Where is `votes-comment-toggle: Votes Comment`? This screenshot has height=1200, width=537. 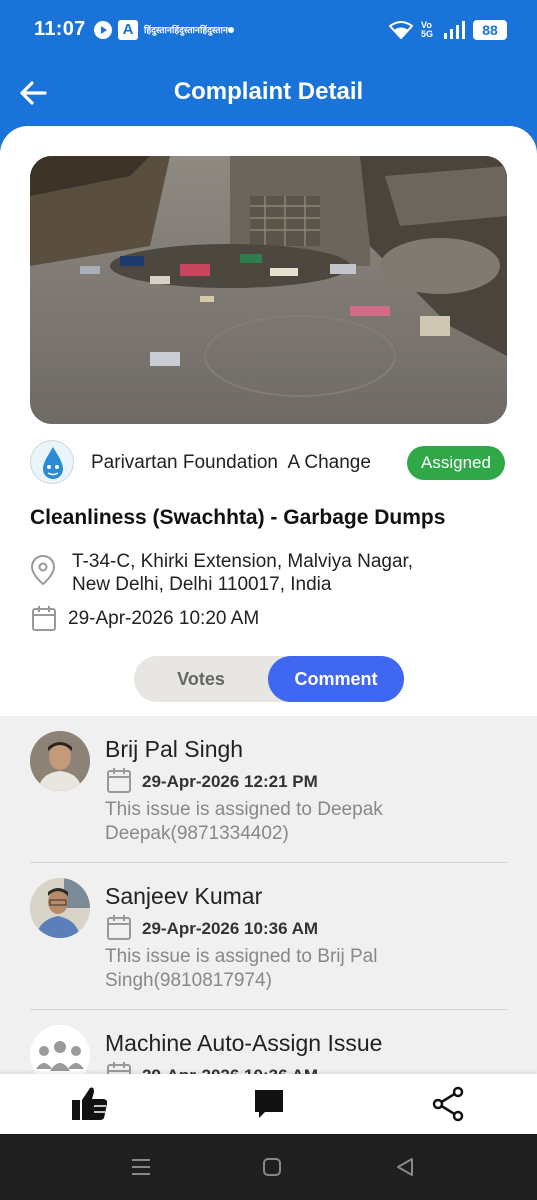 votes-comment-toggle: Votes Comment is located at coordinates (269, 679).